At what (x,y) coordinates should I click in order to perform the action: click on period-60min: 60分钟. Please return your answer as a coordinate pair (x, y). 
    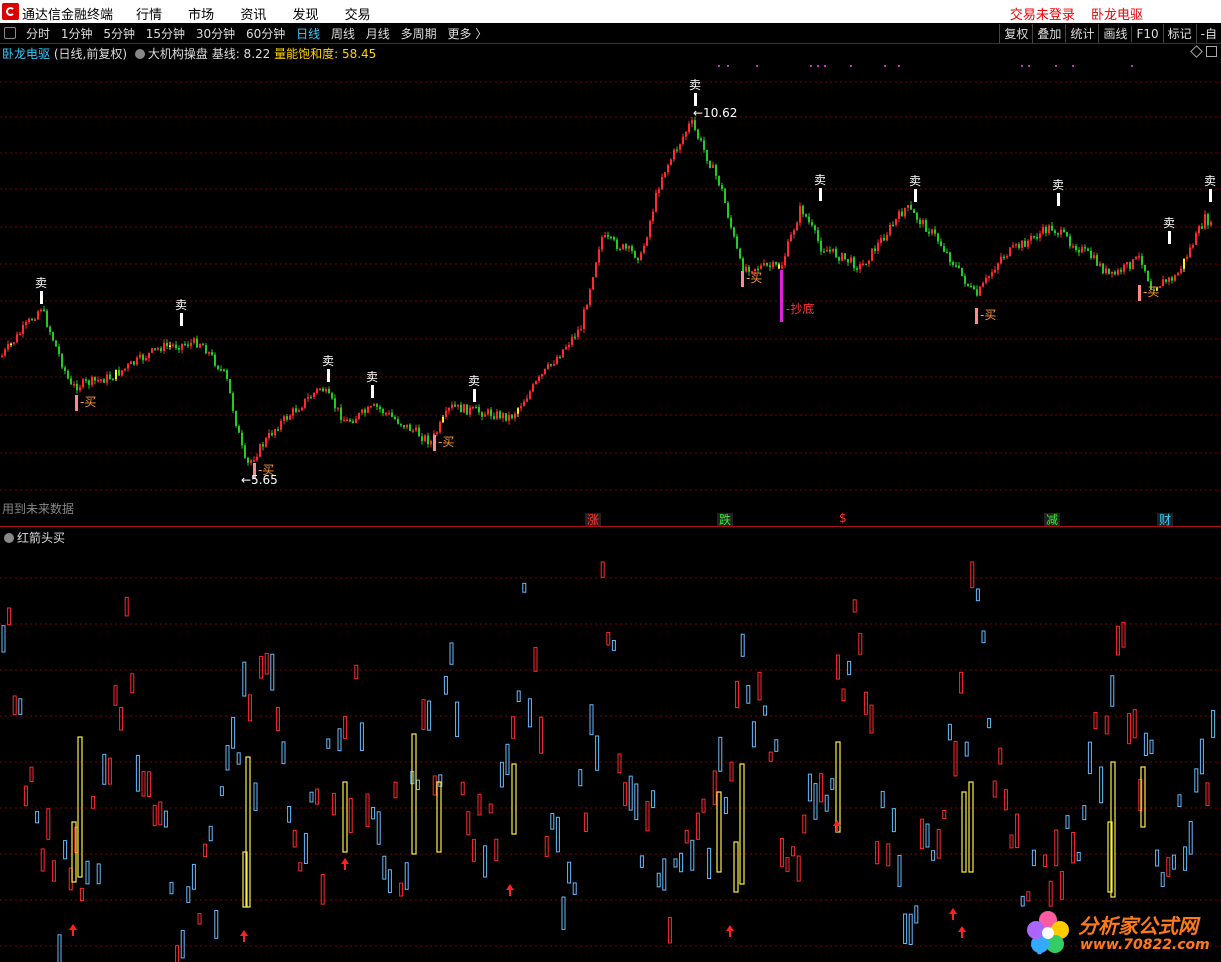
    Looking at the image, I should click on (265, 34).